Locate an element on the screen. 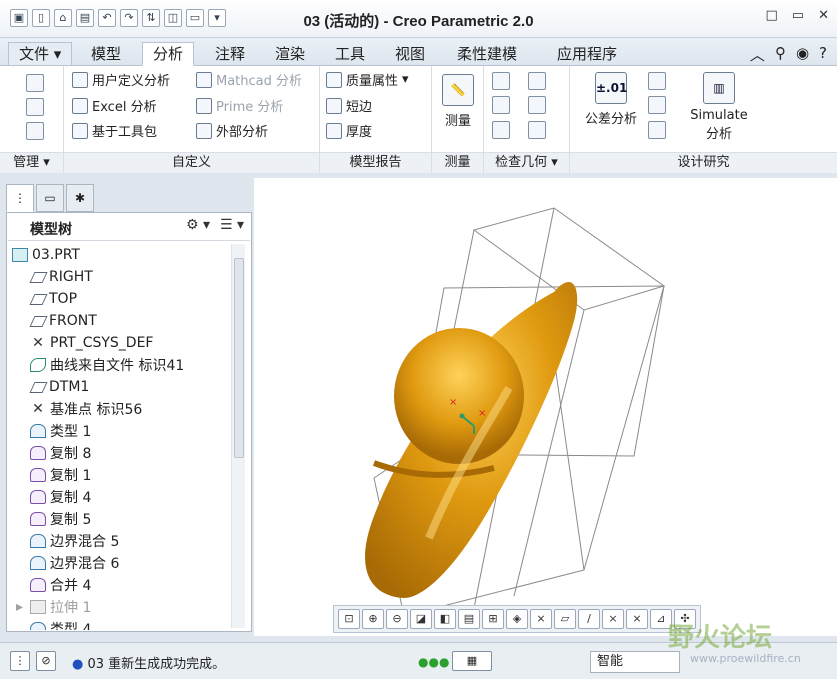  tree-item-label: PRT_CSYS_DEF is located at coordinates (102, 343).